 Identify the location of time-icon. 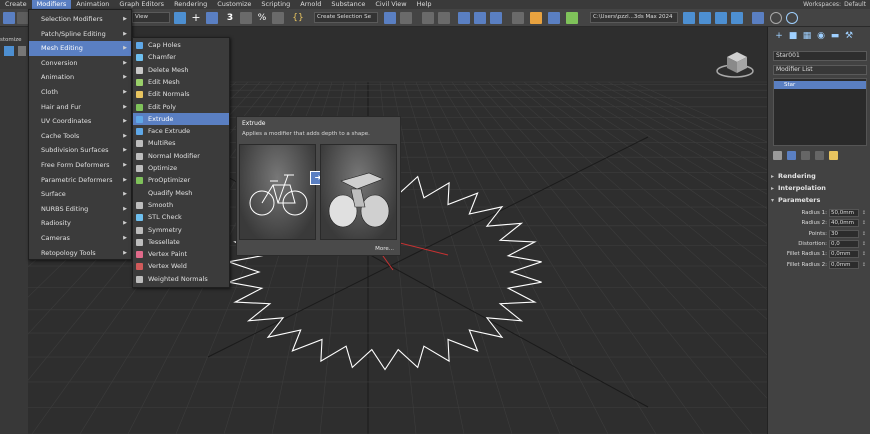
(776, 18).